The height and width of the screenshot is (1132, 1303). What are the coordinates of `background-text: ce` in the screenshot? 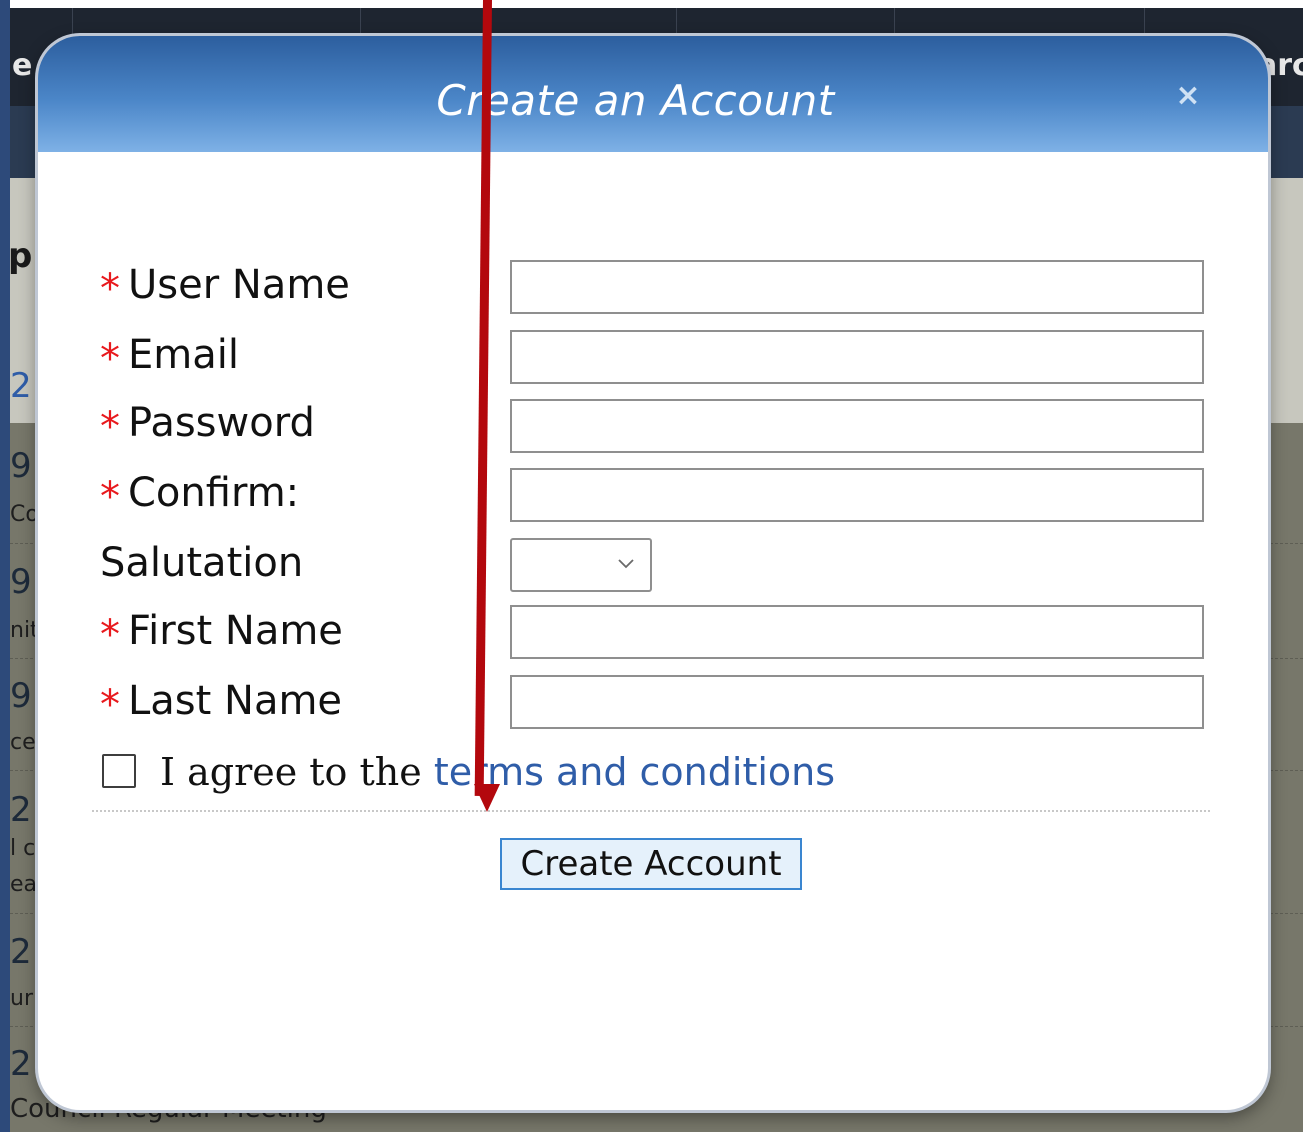 It's located at (23, 742).